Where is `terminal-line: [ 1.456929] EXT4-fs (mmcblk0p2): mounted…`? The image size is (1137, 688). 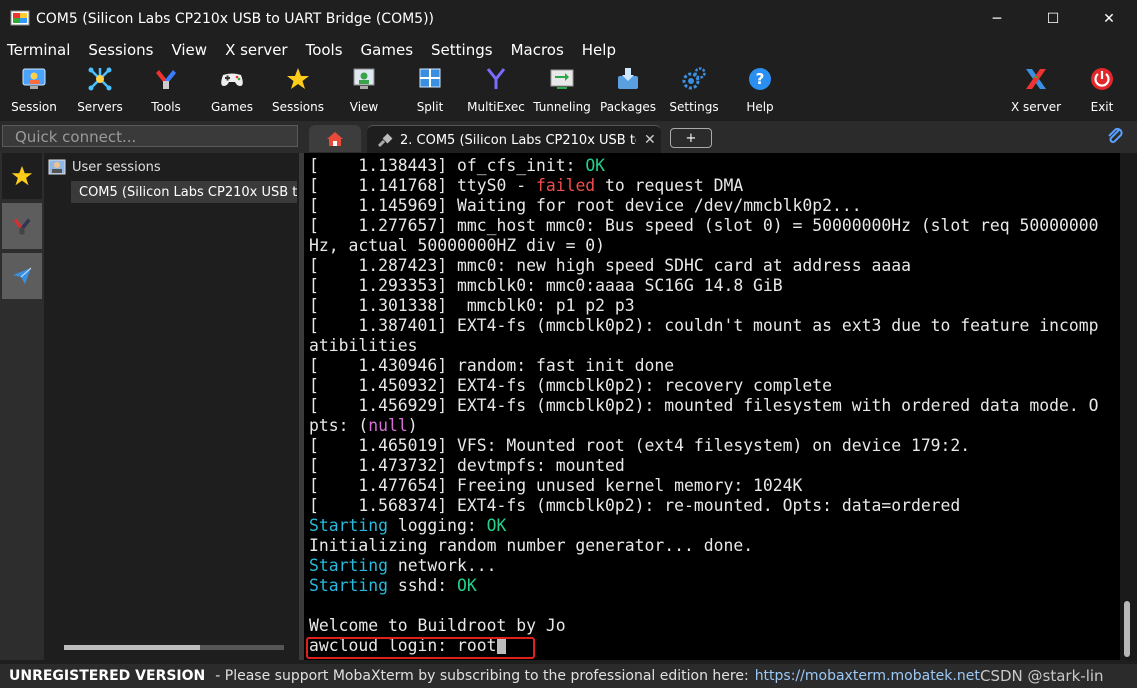
terminal-line: [ 1.456929] EXT4-fs (mmcblk0p2): mounted… is located at coordinates (703, 406).